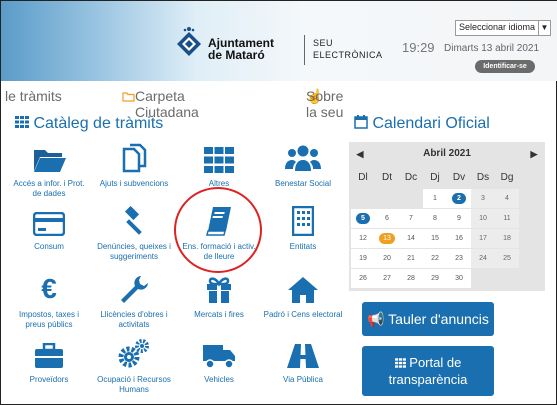 This screenshot has height=405, width=557. I want to click on language-select-label: Seleccionar idioma, so click(497, 27).